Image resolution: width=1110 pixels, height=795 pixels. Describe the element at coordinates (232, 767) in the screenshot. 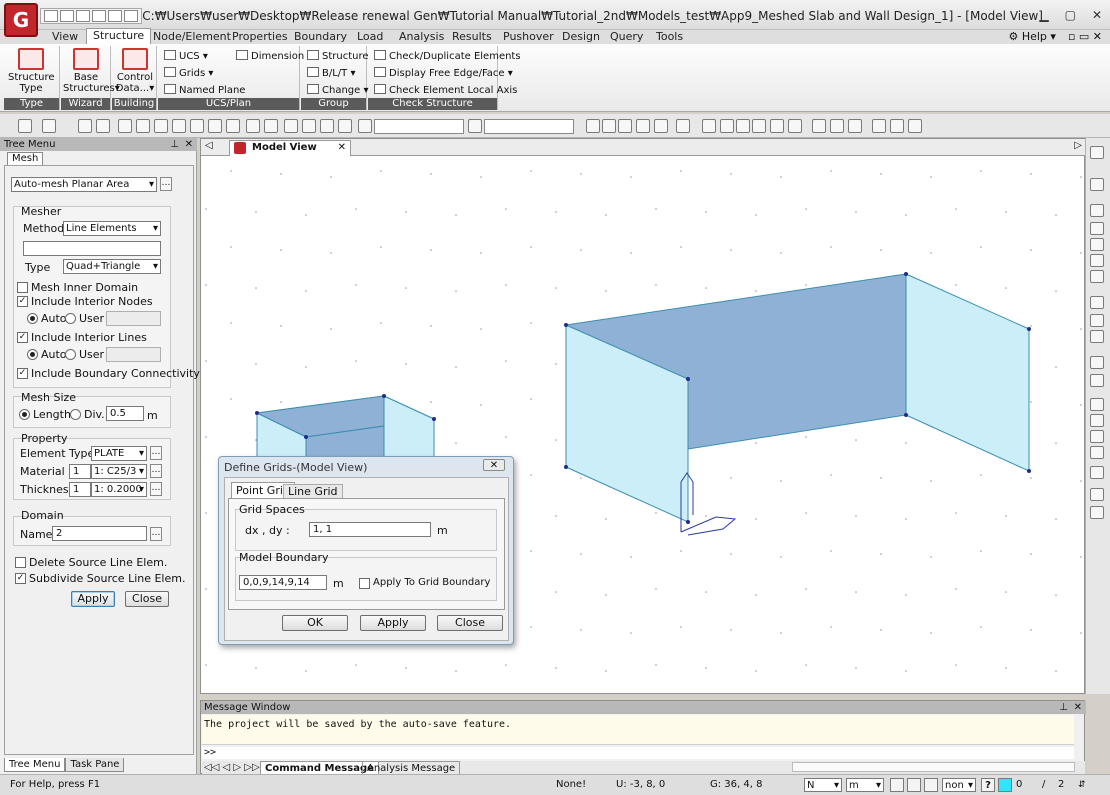

I see `message-nav-icon: ◁◁ ◁ ▷ ▷▷` at that location.